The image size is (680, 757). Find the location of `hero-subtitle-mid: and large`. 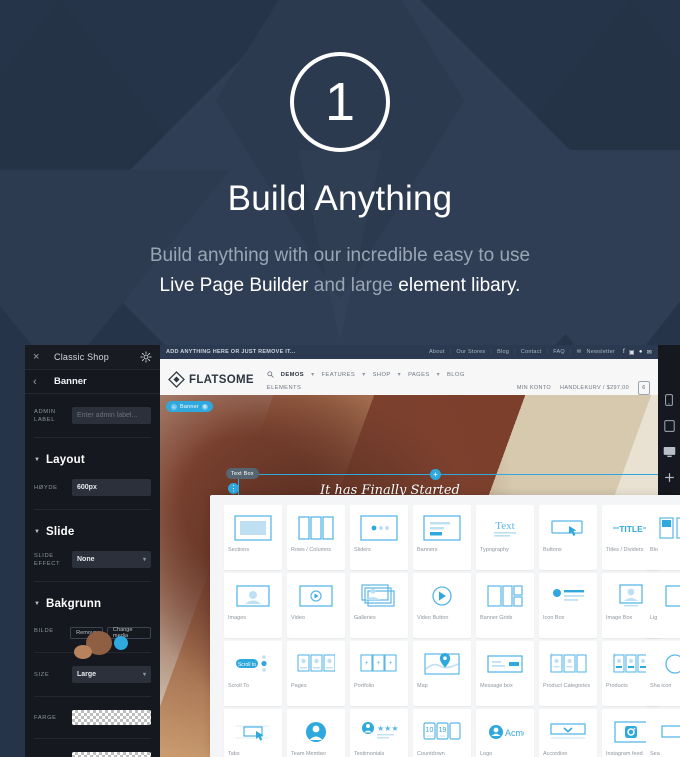

hero-subtitle-mid: and large is located at coordinates (353, 285).